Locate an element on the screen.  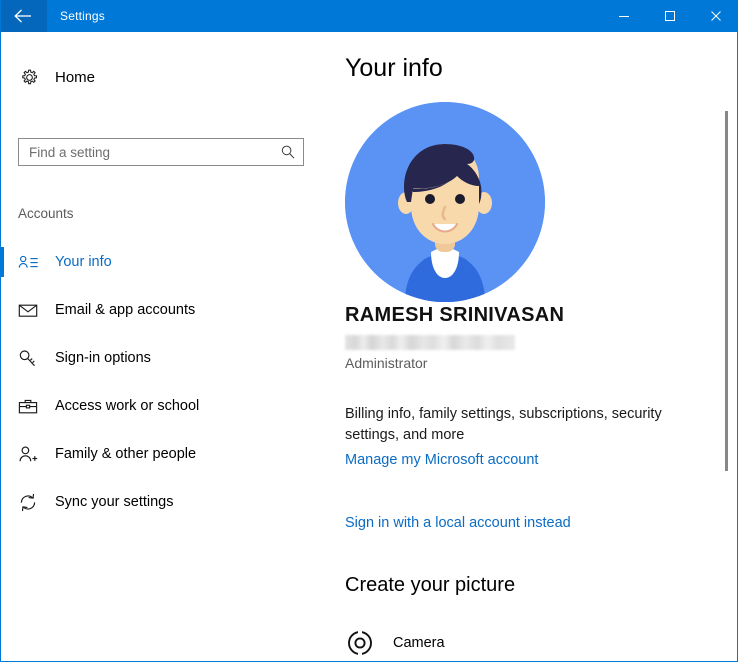
avatar is located at coordinates (445, 202).